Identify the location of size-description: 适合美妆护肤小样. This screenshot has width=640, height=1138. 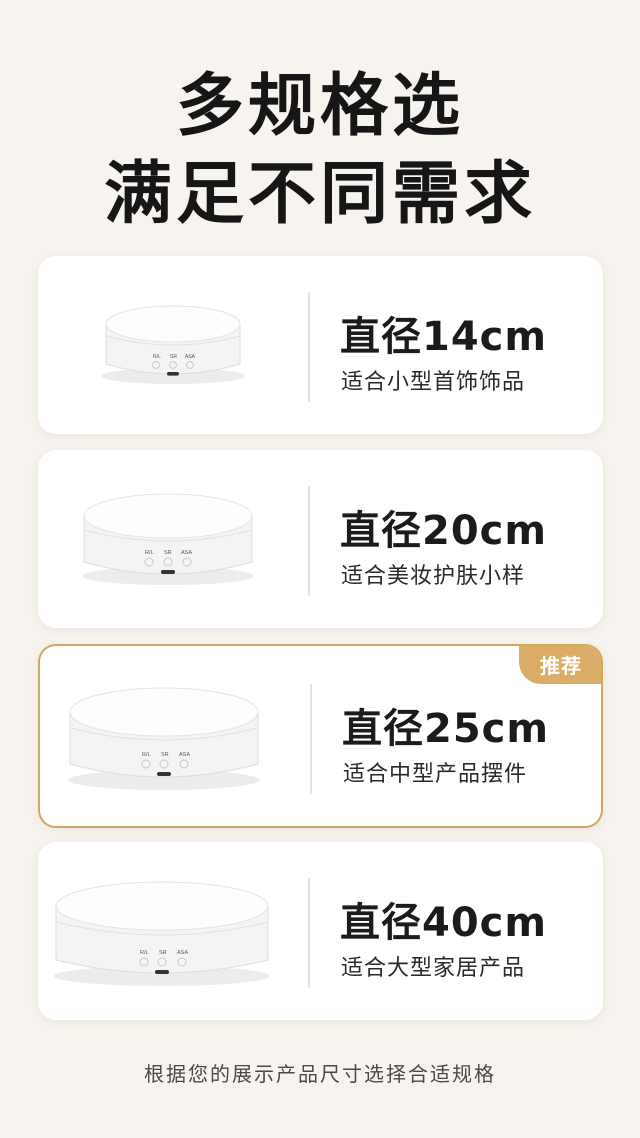
(433, 576).